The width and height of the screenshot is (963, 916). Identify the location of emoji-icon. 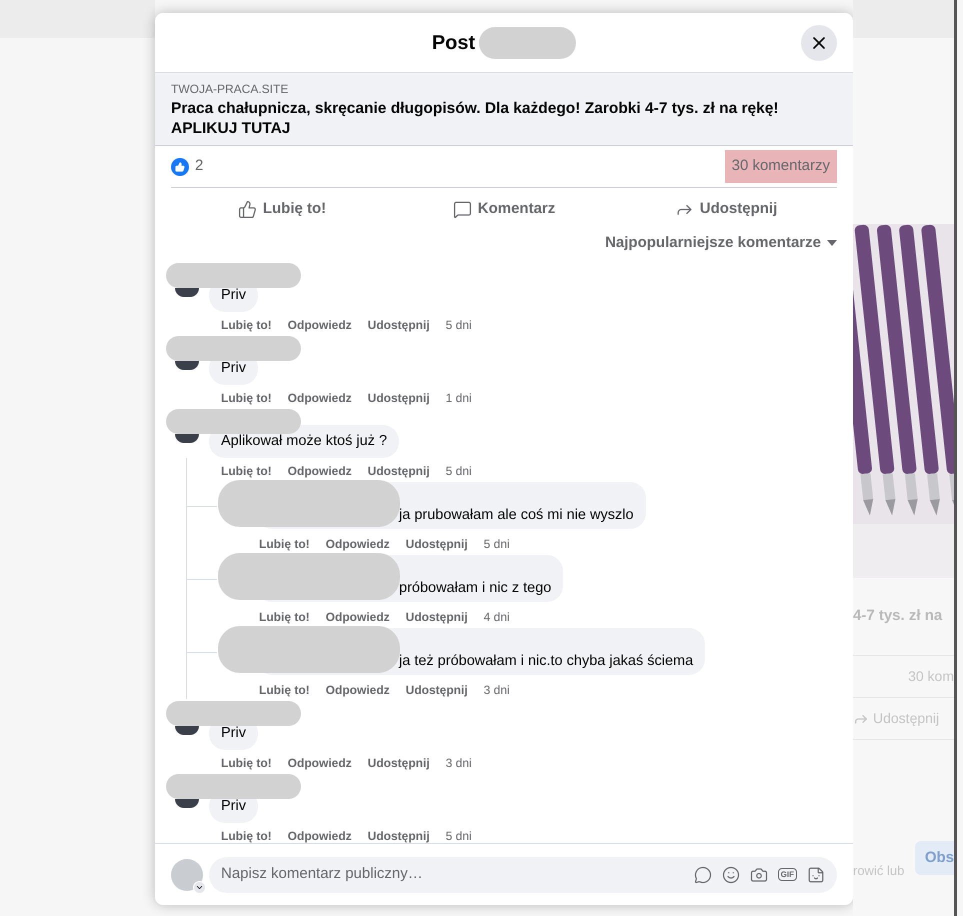
(731, 875).